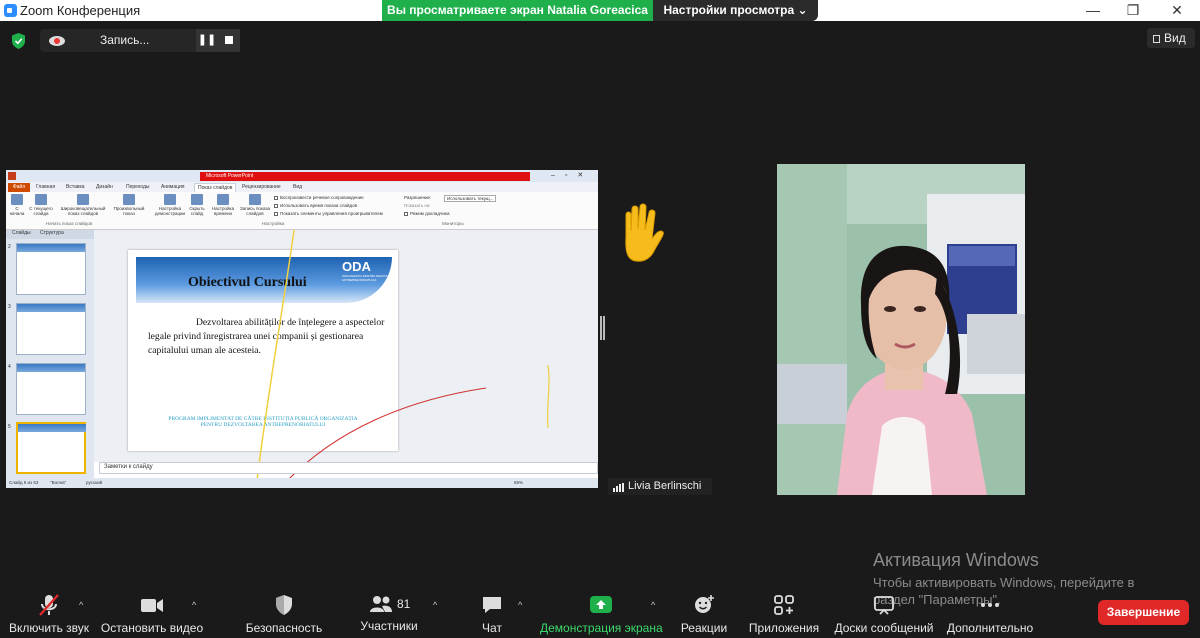  I want to click on slide-footer-line2: PENTRU DEZVOLTAREA ANTREPRENORIATULUI, so click(263, 425).